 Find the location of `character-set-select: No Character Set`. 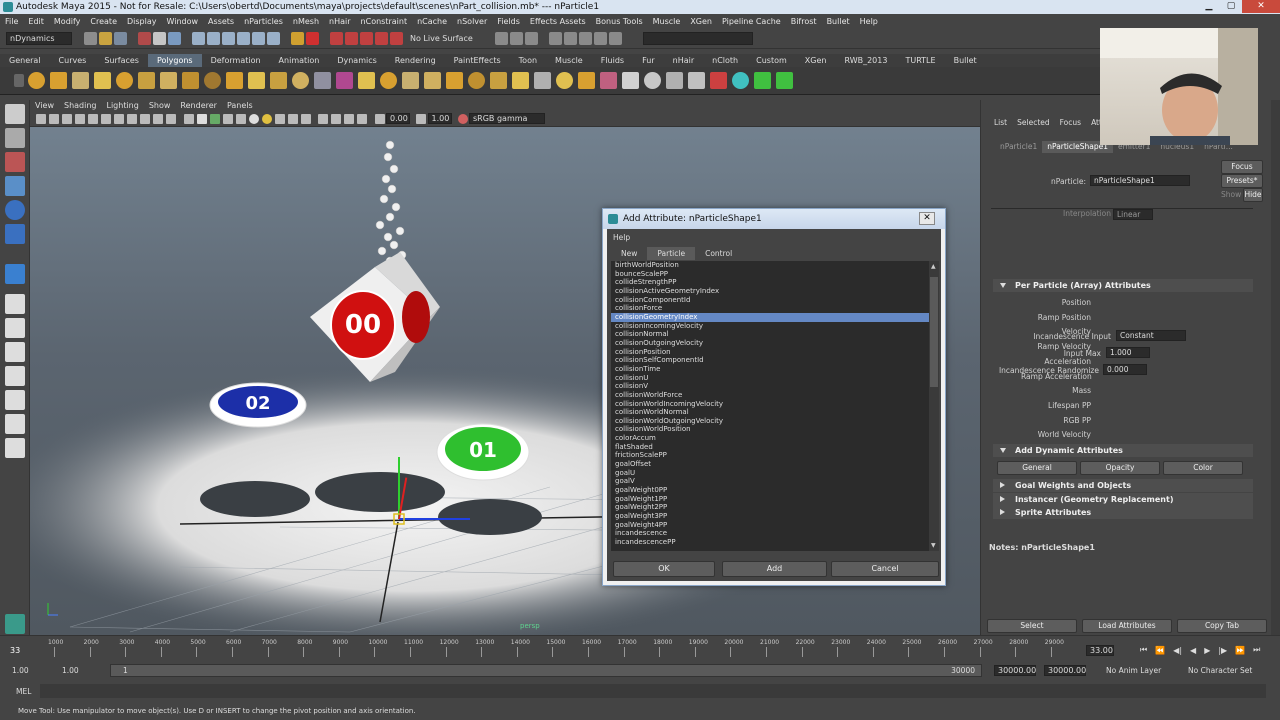

character-set-select: No Character Set is located at coordinates (1220, 670).